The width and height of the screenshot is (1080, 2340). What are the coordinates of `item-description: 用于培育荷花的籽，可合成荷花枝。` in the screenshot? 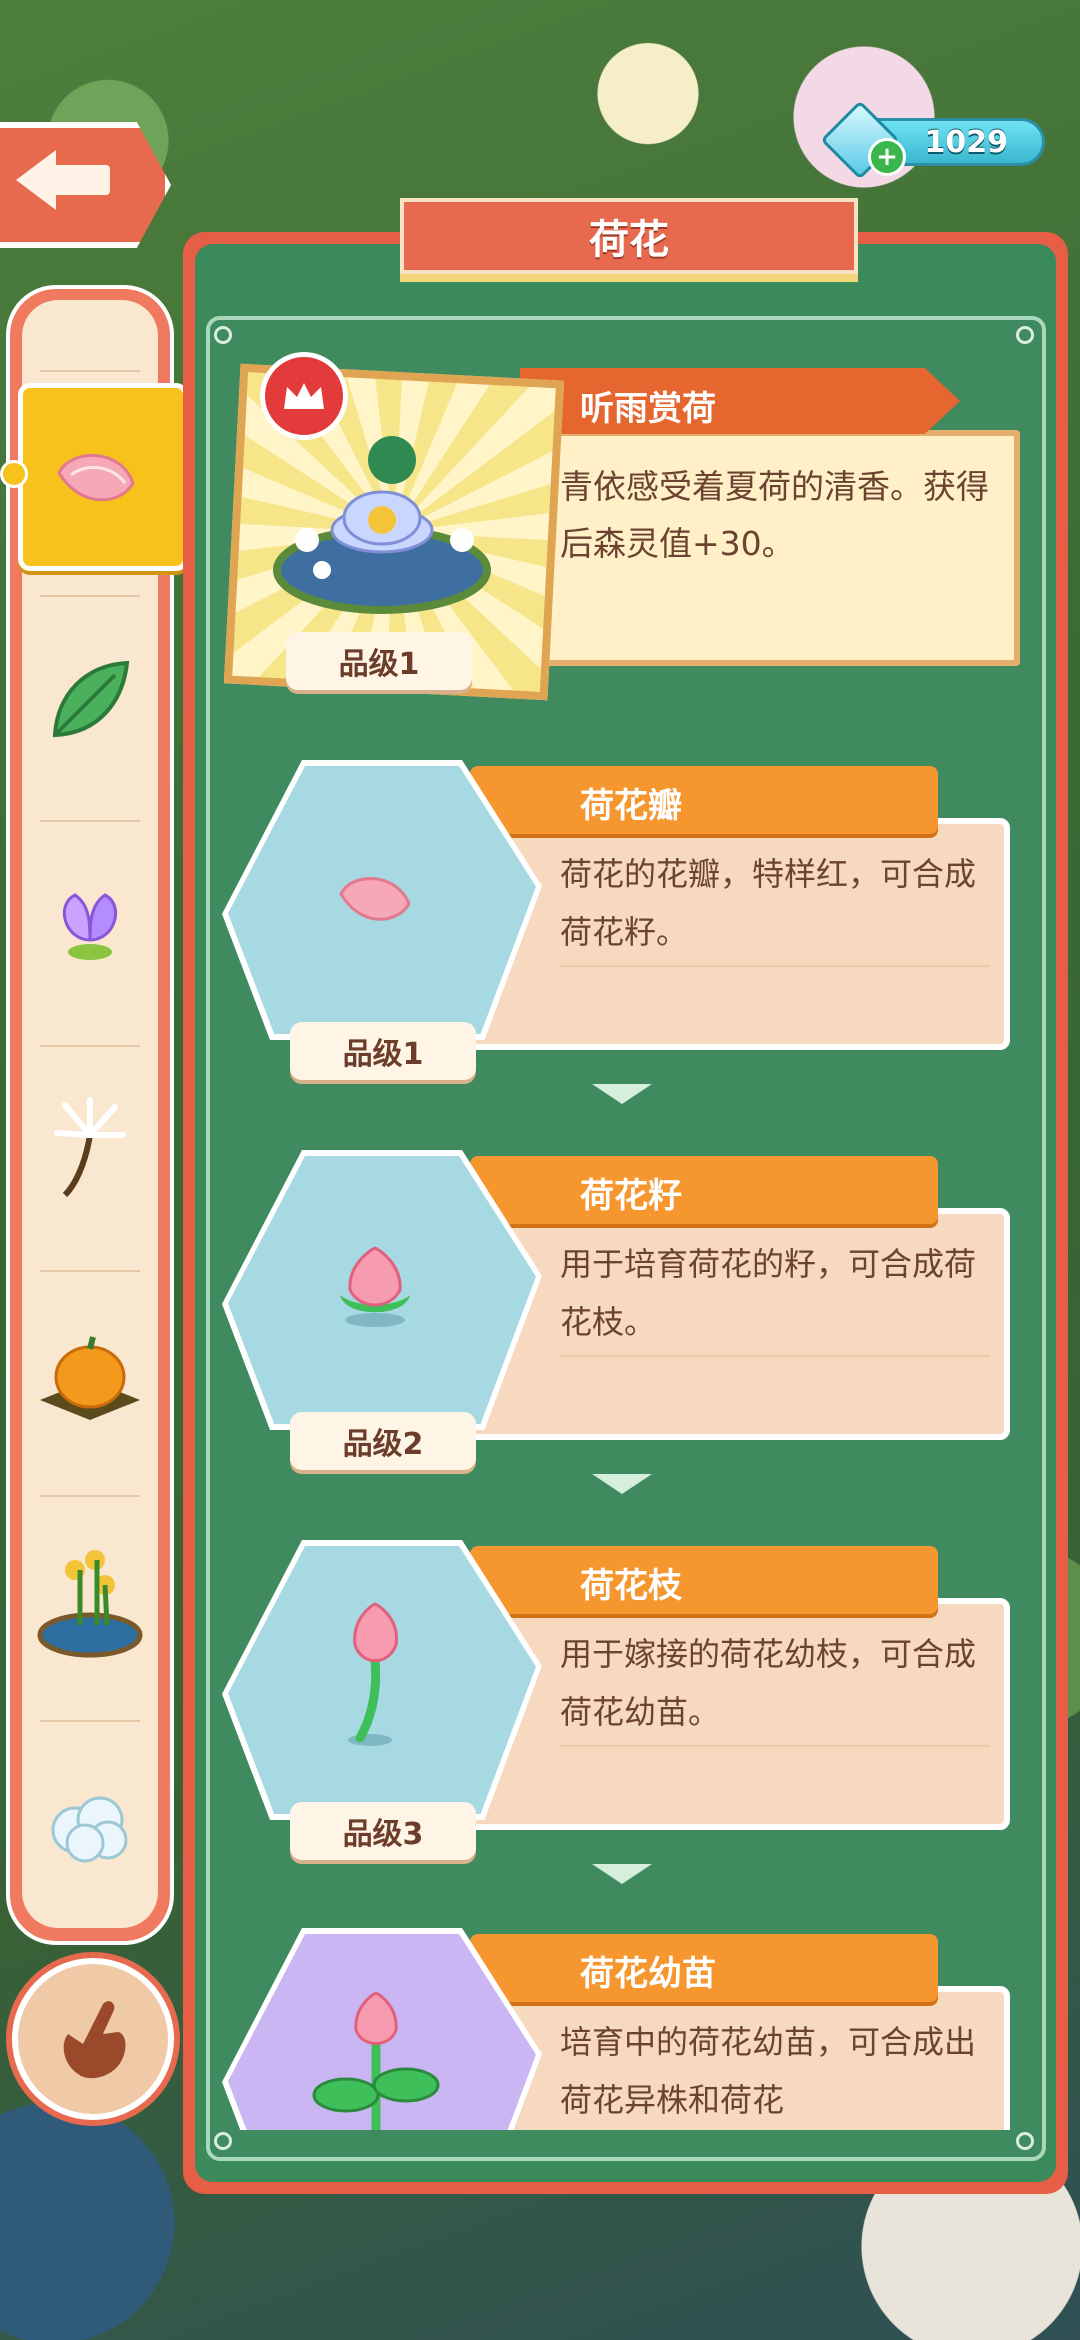 It's located at (768, 1293).